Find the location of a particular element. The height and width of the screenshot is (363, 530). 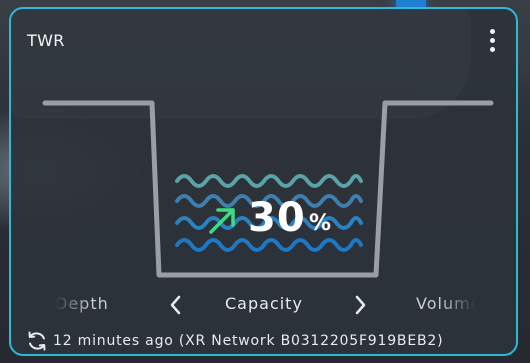

chevron-right-icon is located at coordinates (360, 305).